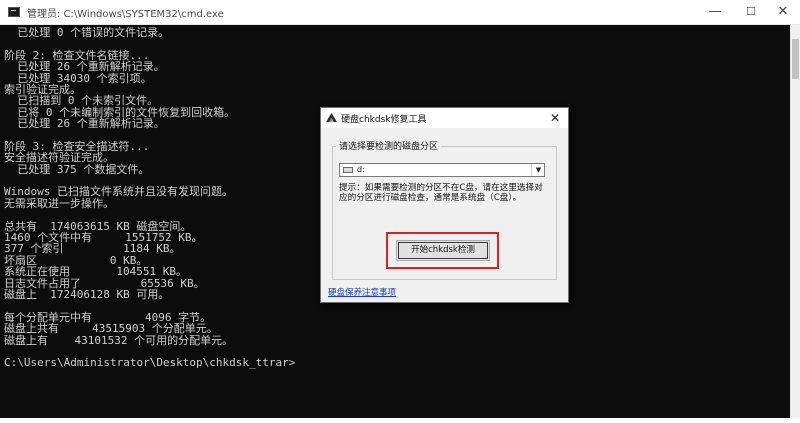  I want to click on console-line: 无需采取进一步操作。, so click(59, 203).